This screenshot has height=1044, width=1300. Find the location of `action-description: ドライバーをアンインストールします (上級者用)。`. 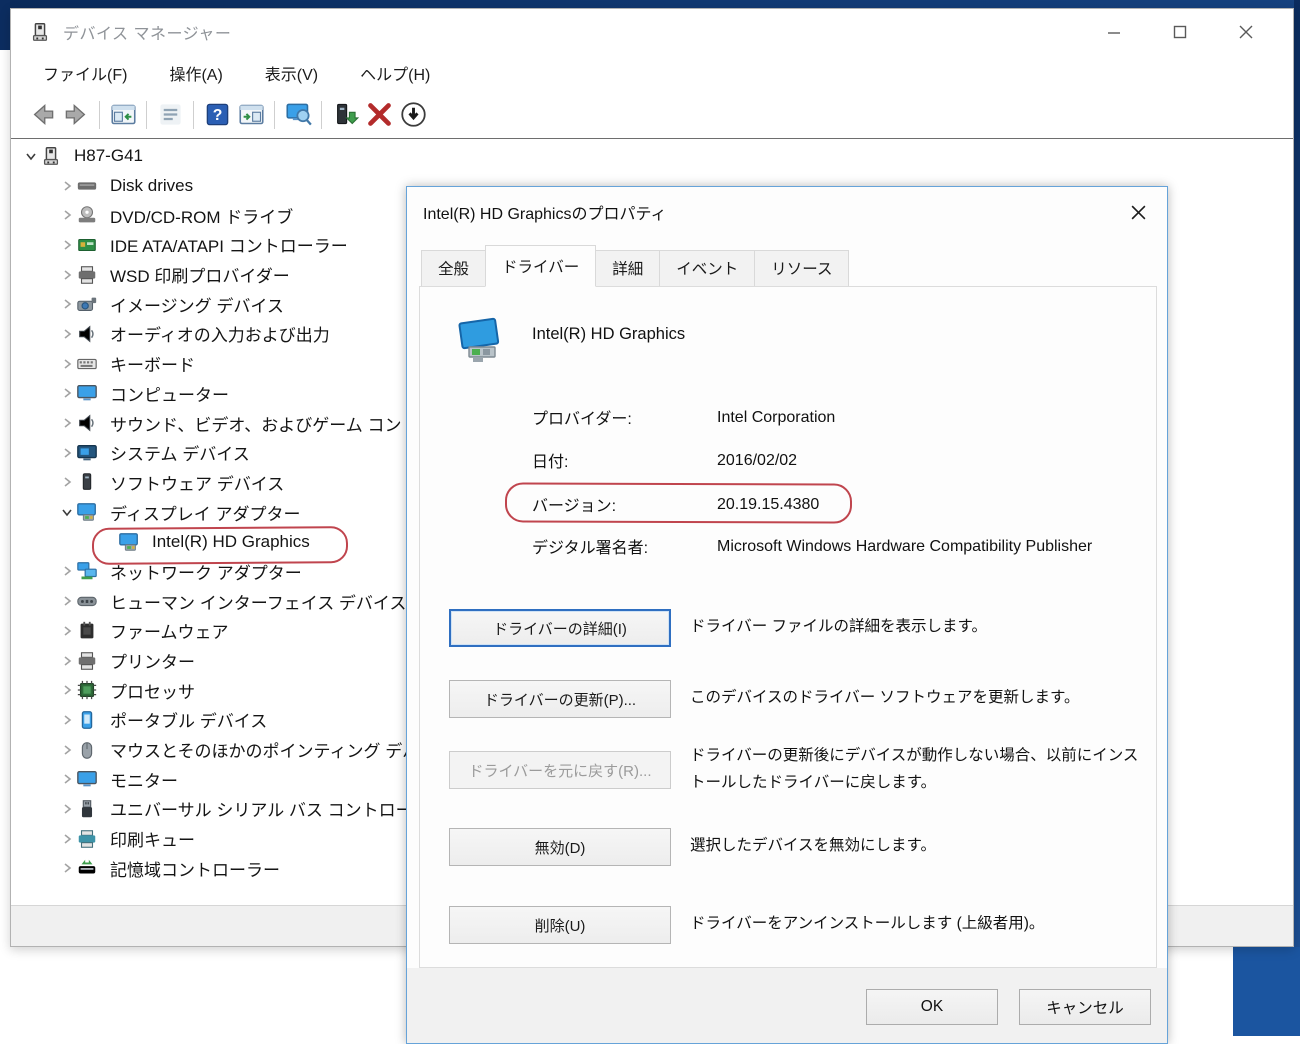

action-description: ドライバーをアンインストールします (上級者用)。 is located at coordinates (867, 923).